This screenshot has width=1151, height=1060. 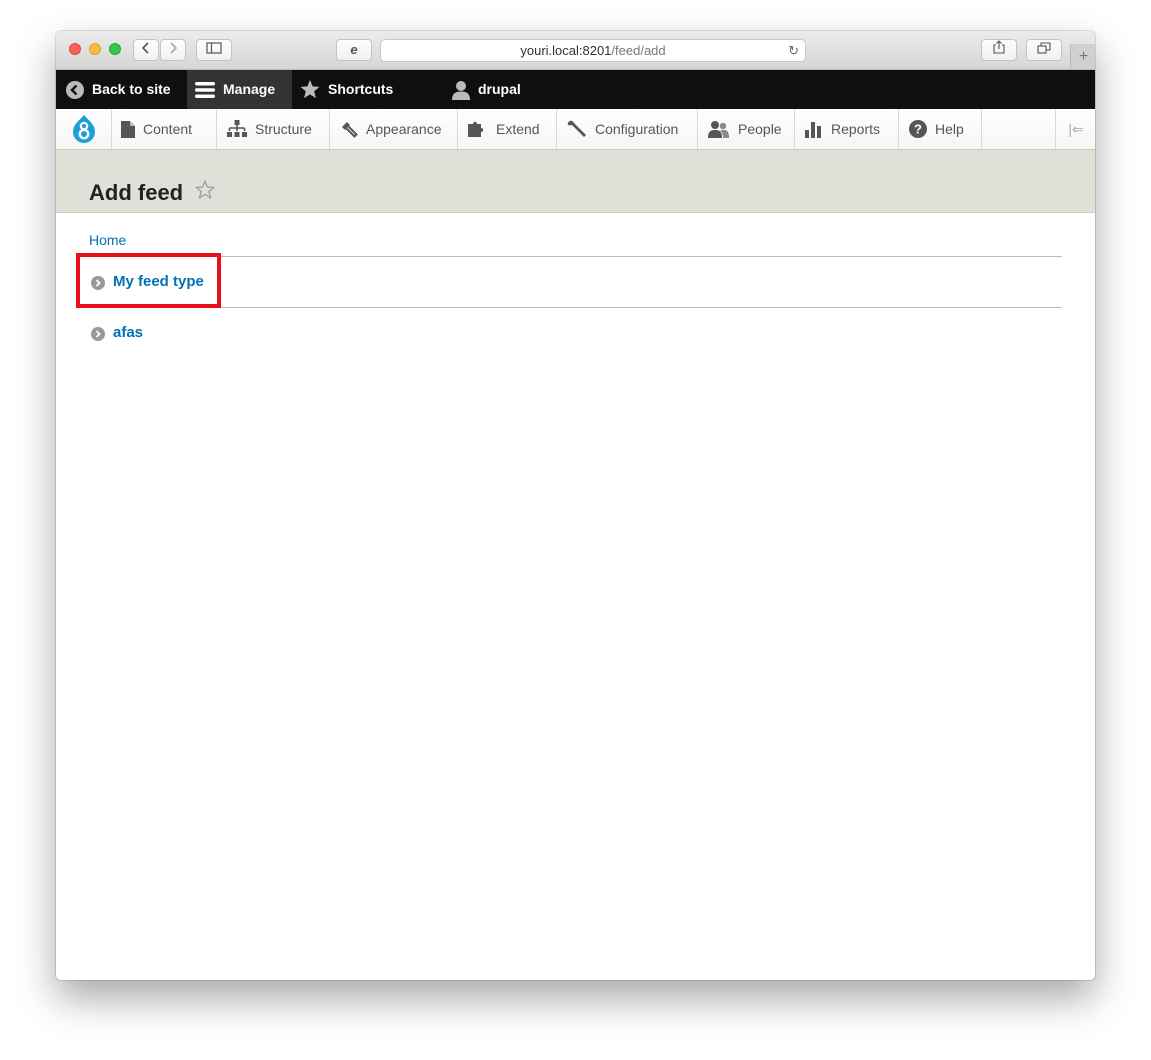 I want to click on manage-tab: Manage, so click(x=239, y=89).